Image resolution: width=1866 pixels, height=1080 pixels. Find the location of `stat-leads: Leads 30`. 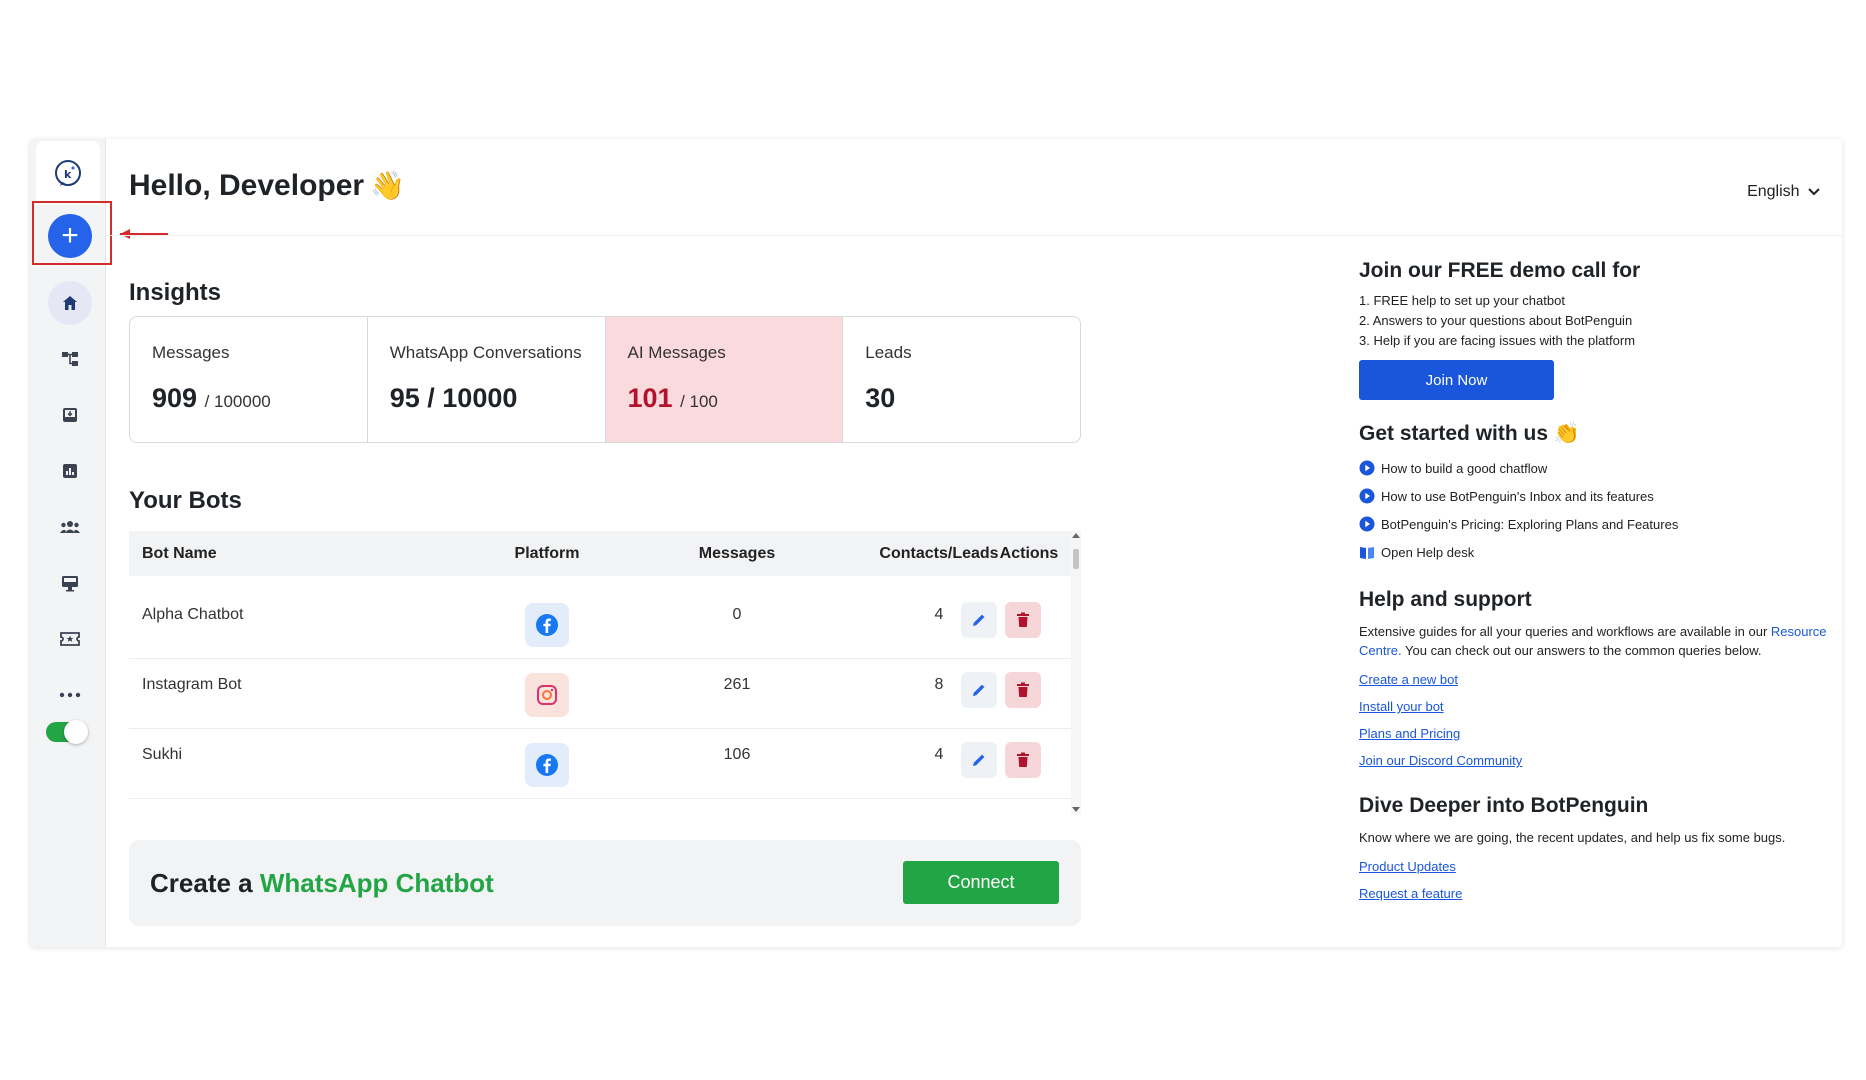

stat-leads: Leads 30 is located at coordinates (961, 379).